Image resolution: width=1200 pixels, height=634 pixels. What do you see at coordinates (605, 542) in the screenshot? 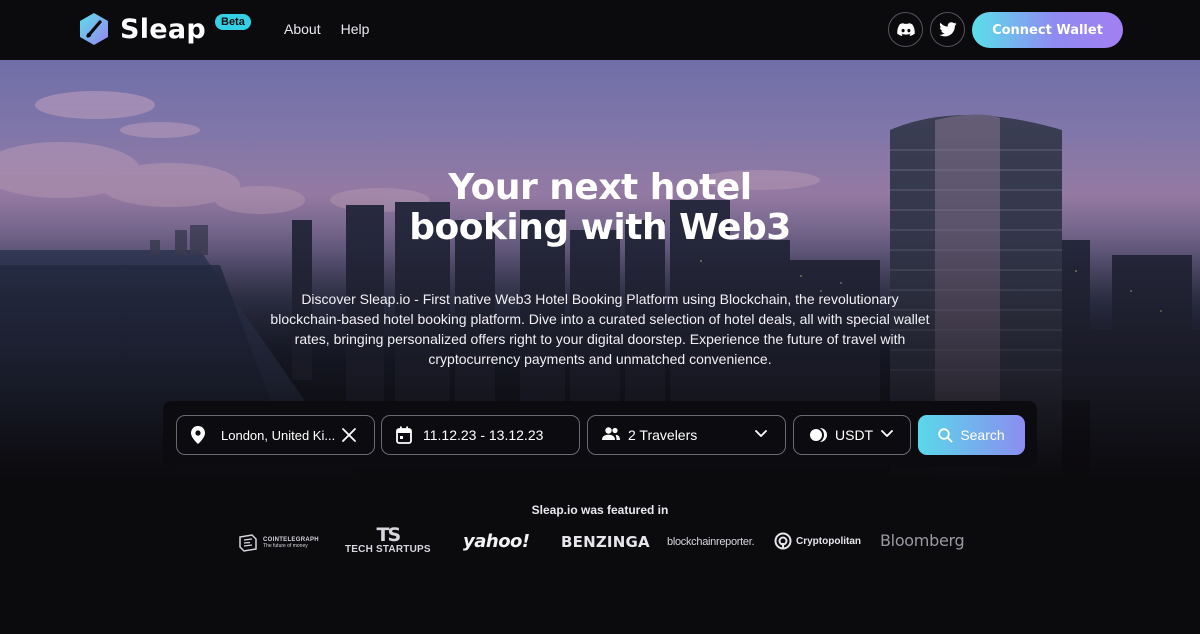
I see `benzinga-logo: BENZINGA` at bounding box center [605, 542].